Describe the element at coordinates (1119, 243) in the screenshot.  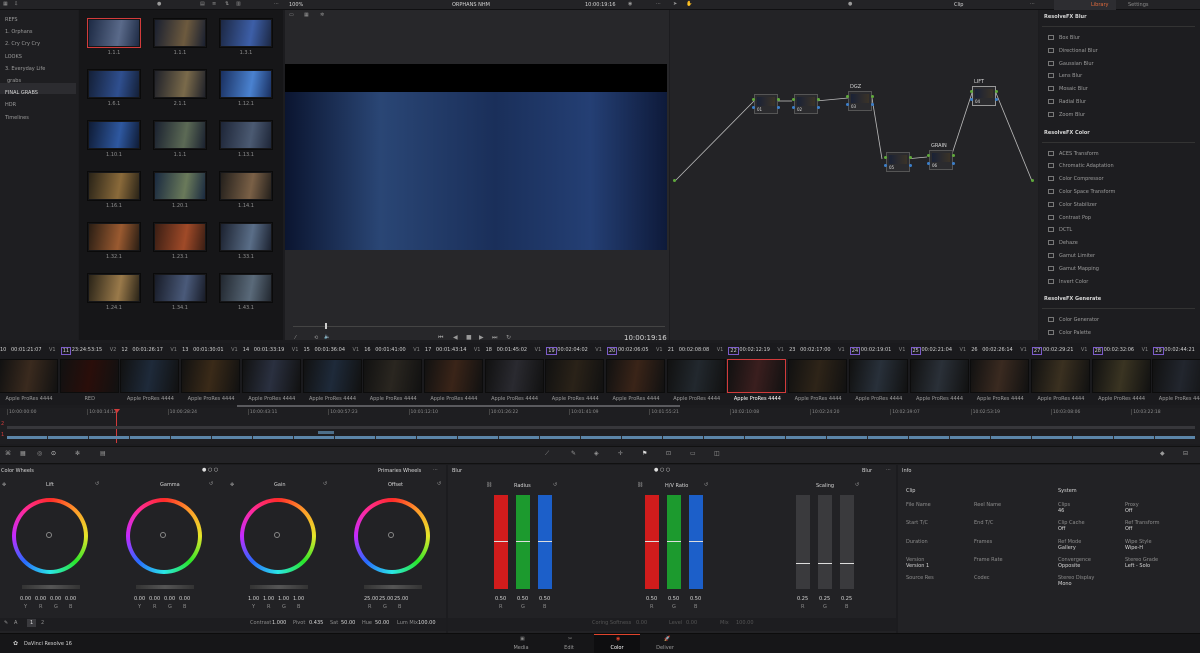
I see `library-item: Dehaze` at that location.